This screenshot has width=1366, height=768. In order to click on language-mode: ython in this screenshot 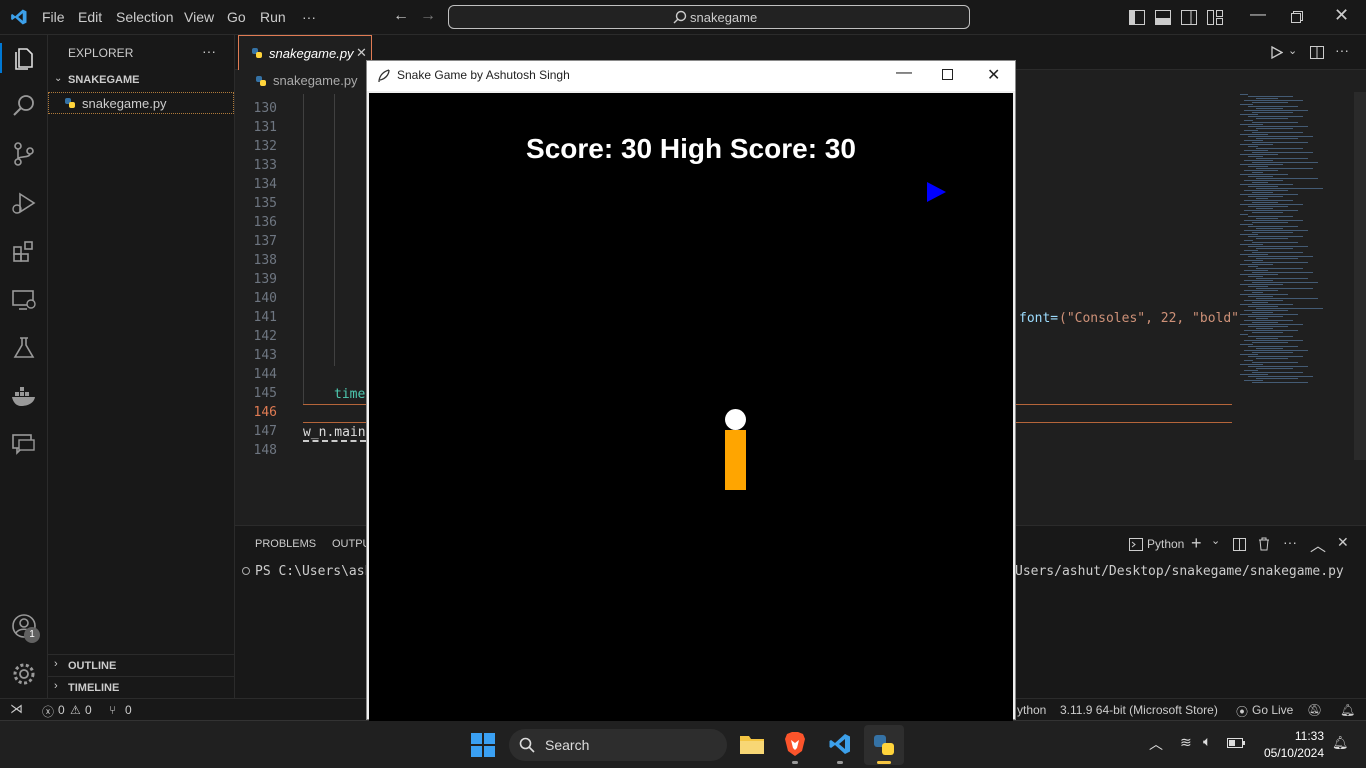, I will do `click(1031, 710)`.